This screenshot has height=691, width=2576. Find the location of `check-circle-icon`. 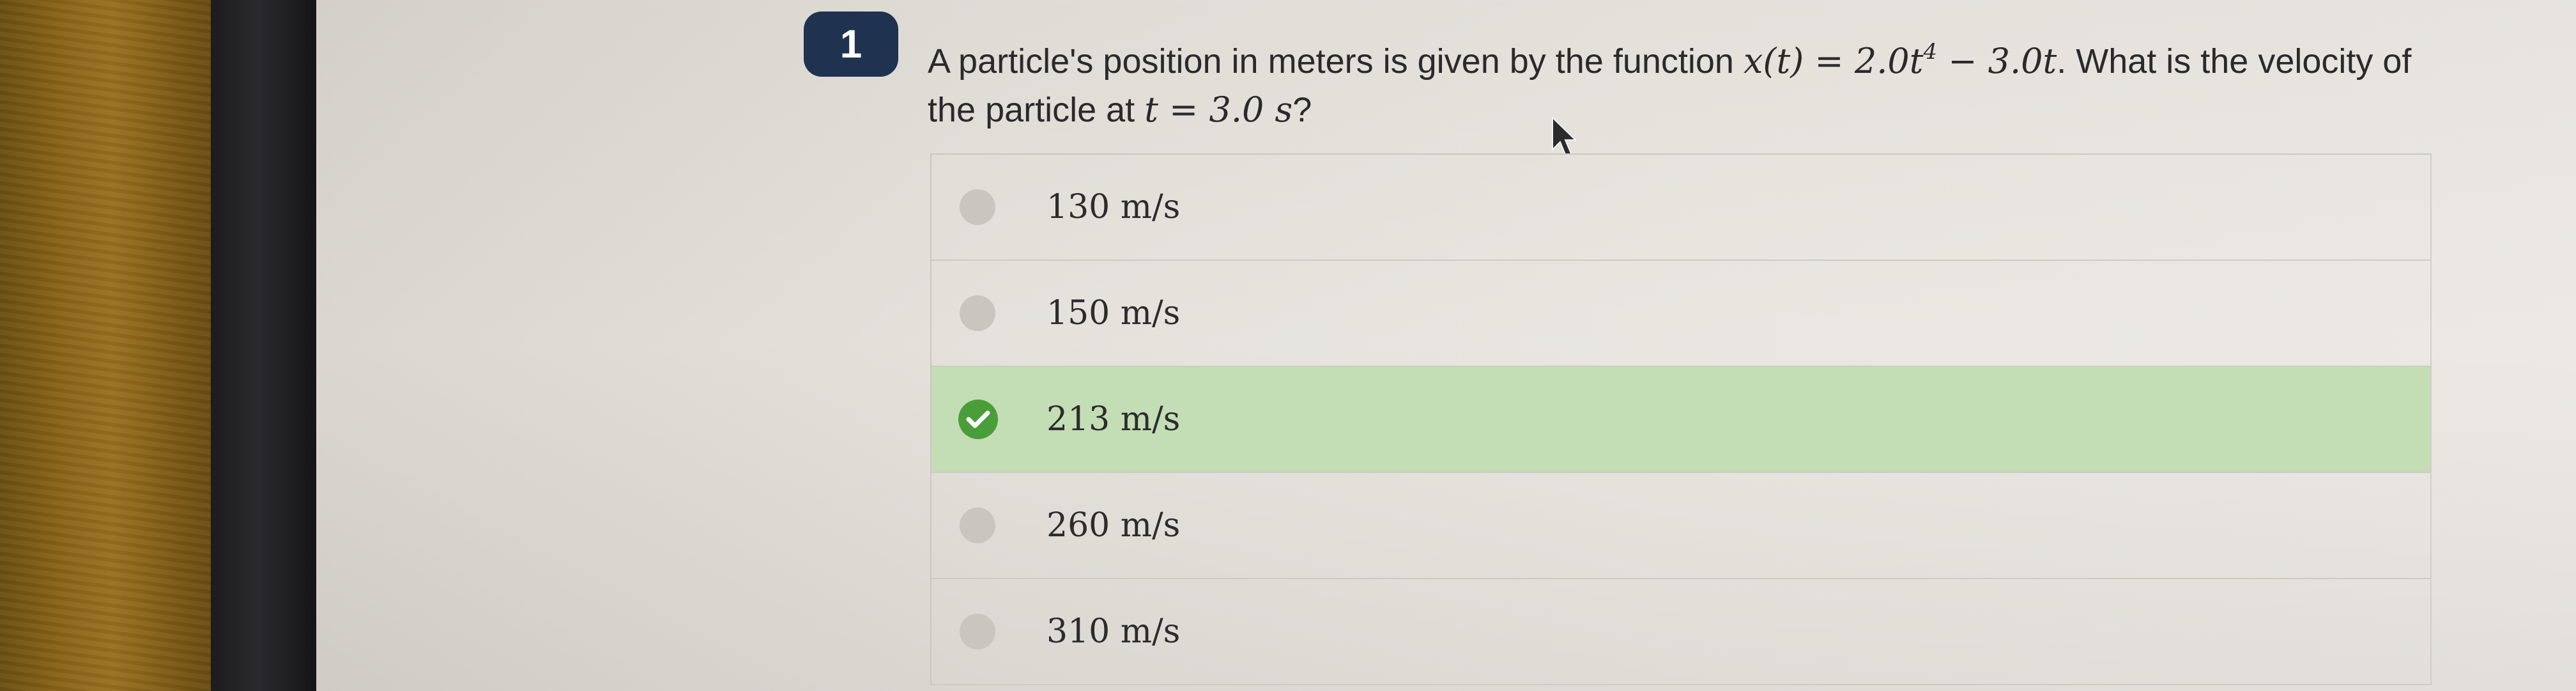

check-circle-icon is located at coordinates (978, 419).